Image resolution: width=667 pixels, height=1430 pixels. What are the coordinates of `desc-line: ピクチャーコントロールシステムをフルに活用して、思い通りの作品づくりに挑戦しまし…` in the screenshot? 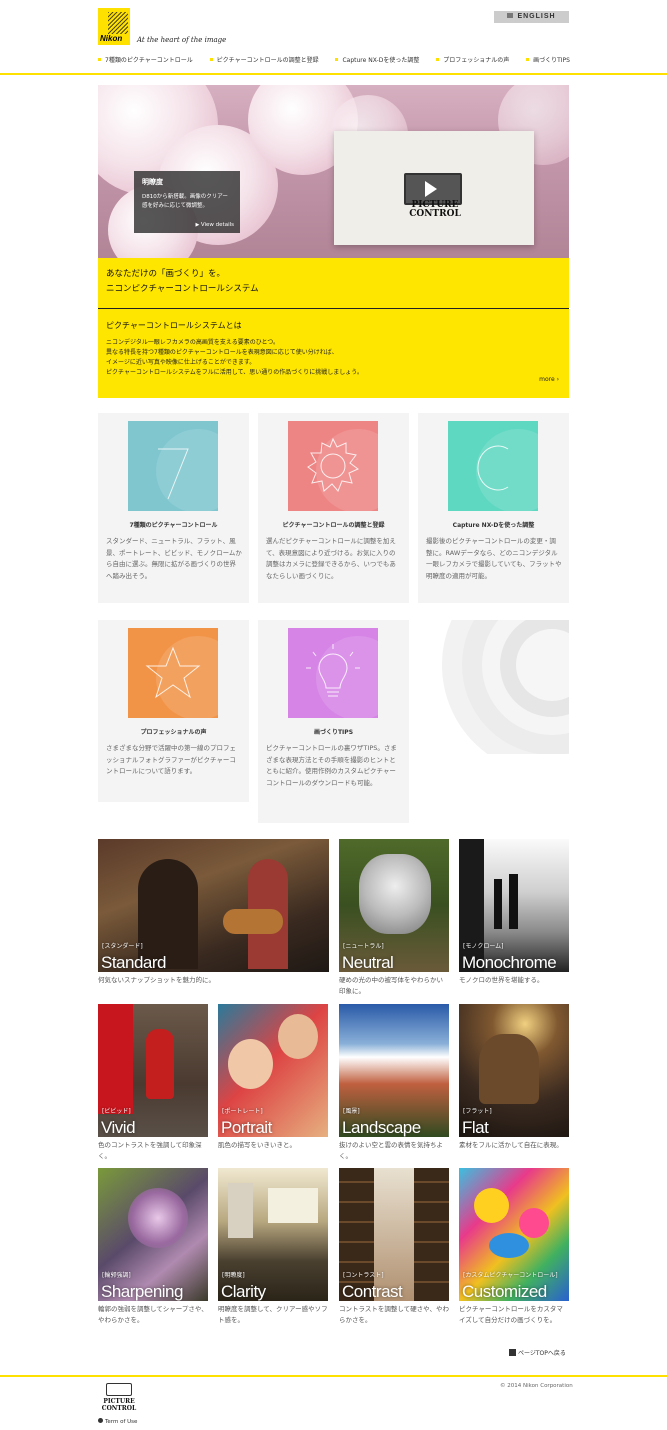 It's located at (234, 372).